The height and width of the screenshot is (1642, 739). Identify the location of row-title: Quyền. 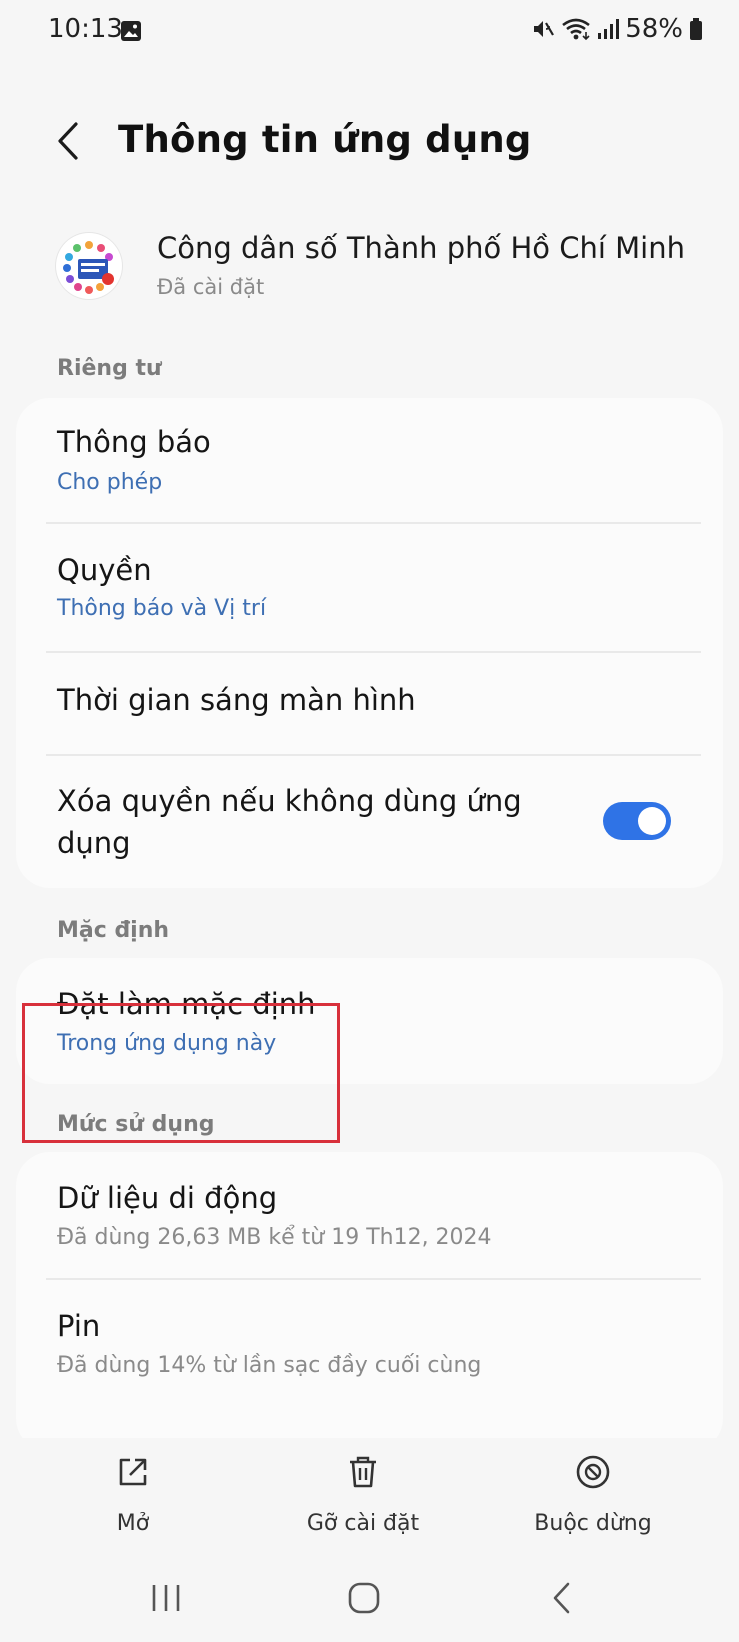
(104, 570).